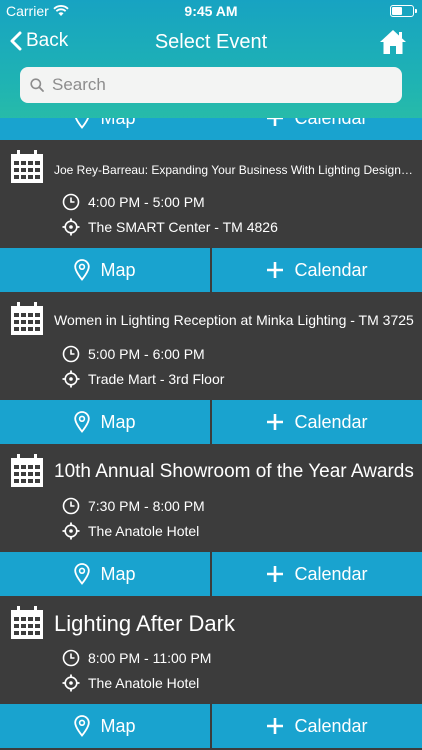 The width and height of the screenshot is (422, 750). I want to click on search-bar, so click(211, 85).